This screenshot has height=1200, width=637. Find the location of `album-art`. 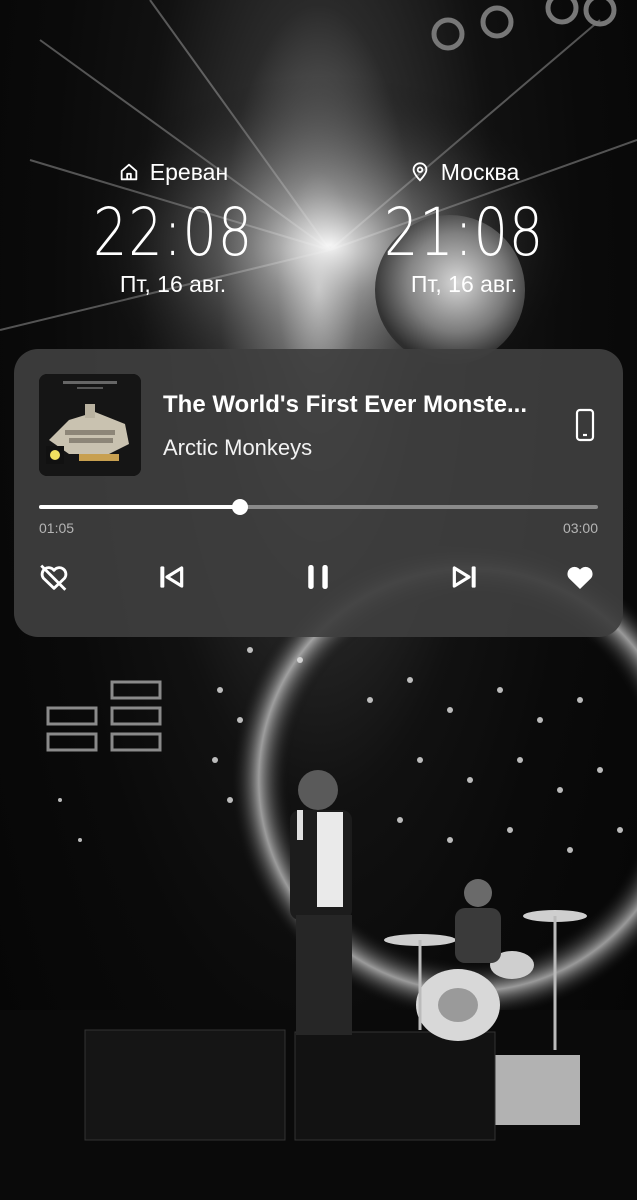

album-art is located at coordinates (90, 425).